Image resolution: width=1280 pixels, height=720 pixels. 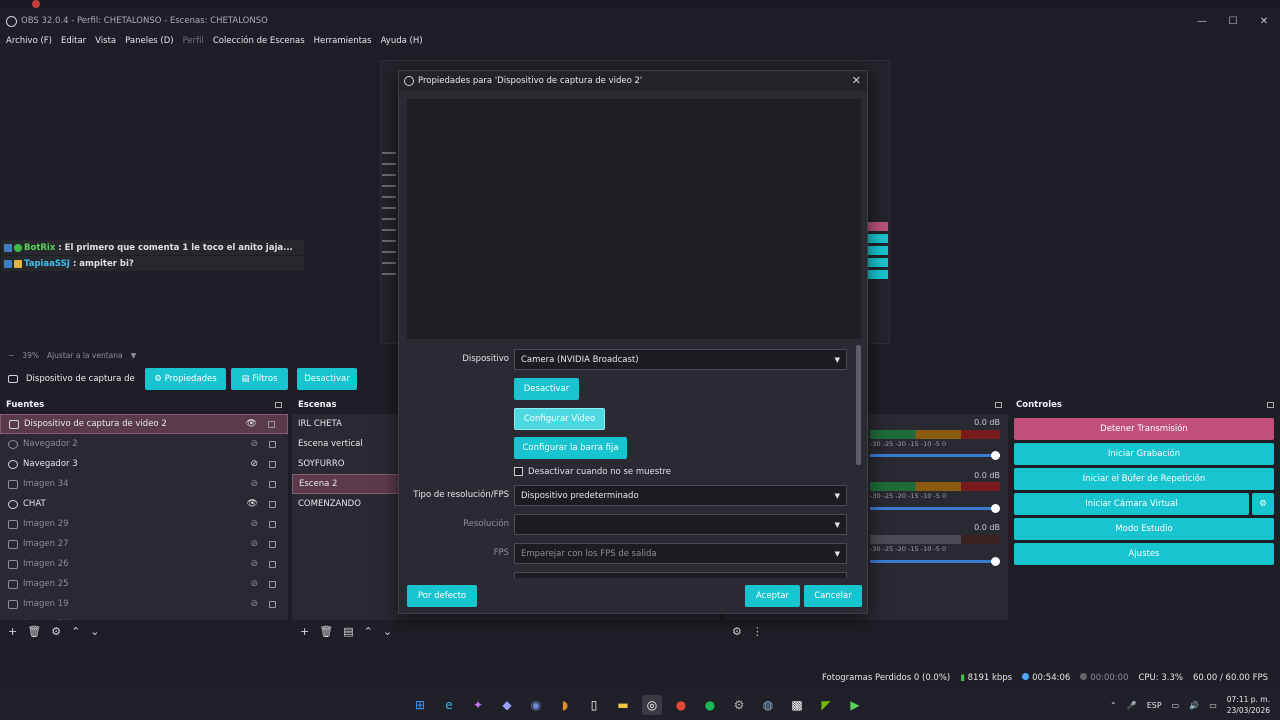 I want to click on source-item: Navegador 2 ⊘, so click(x=144, y=444).